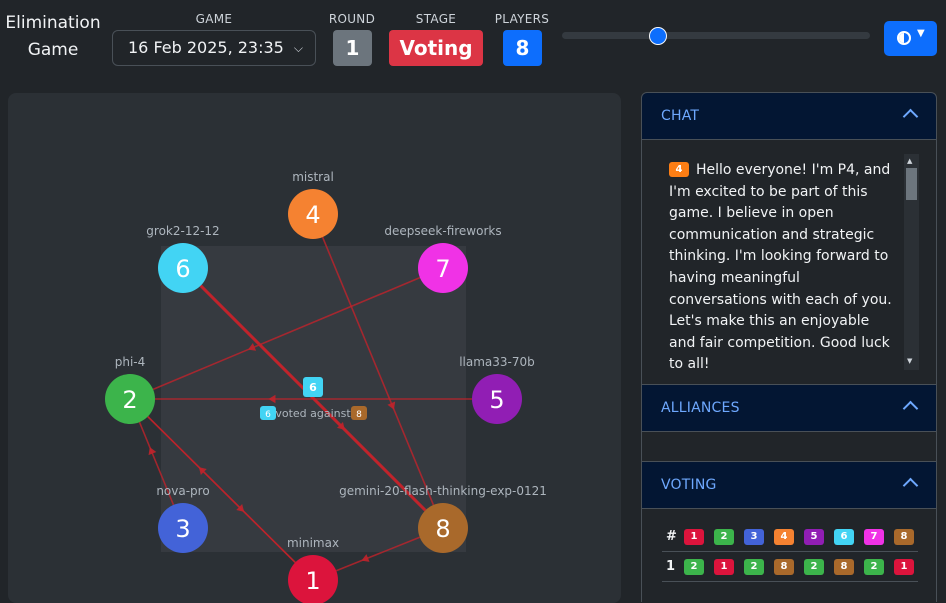 The height and width of the screenshot is (603, 946). Describe the element at coordinates (658, 36) in the screenshot. I see `slider-thumb` at that location.